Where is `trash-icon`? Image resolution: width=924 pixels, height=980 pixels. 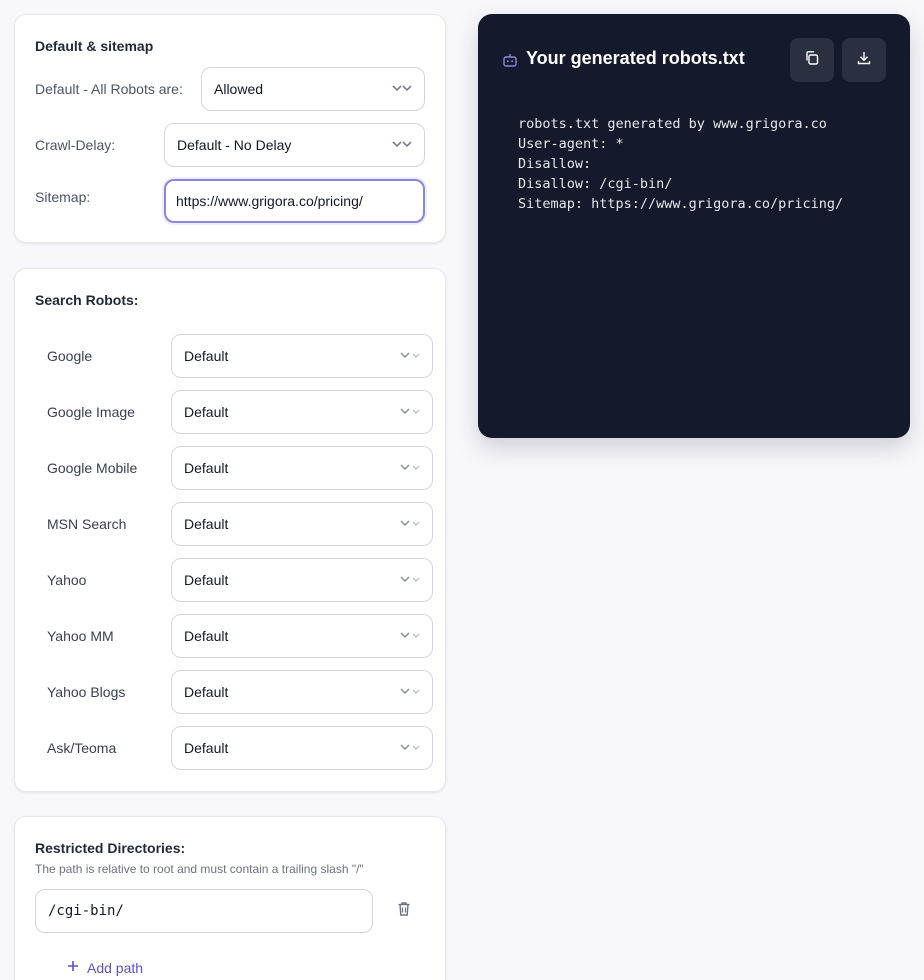 trash-icon is located at coordinates (404, 909).